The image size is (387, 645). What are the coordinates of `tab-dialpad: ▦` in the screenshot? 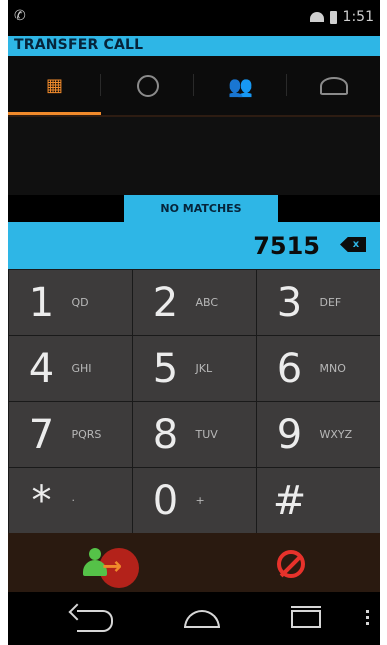 It's located at (54, 85).